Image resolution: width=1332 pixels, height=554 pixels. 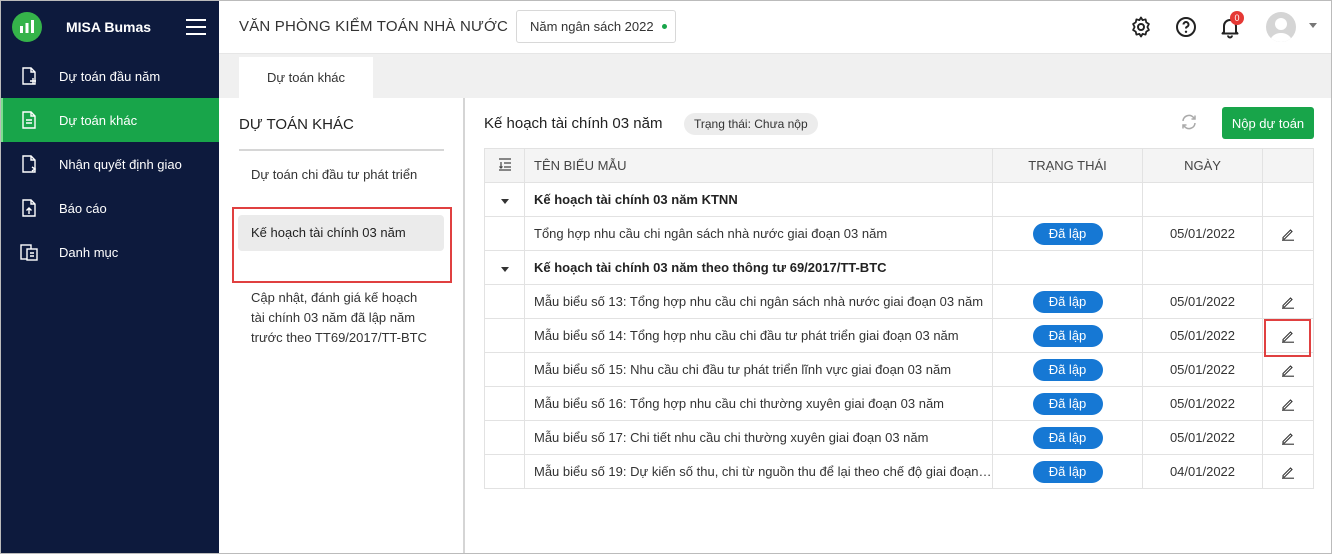 I want to click on organization-name: VĂN PHÒNG KIỂM TOÁN NHÀ NƯỚC, so click(x=374, y=26).